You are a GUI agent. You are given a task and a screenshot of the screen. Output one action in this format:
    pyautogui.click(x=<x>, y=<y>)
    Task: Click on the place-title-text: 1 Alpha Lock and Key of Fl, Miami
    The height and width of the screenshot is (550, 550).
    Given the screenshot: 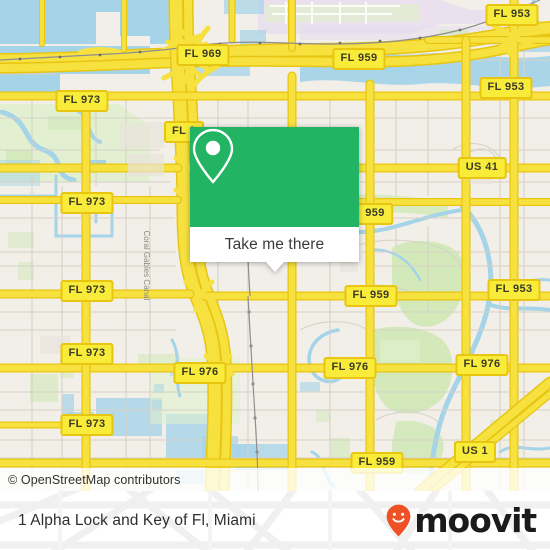 What is the action you would take?
    pyautogui.click(x=137, y=520)
    